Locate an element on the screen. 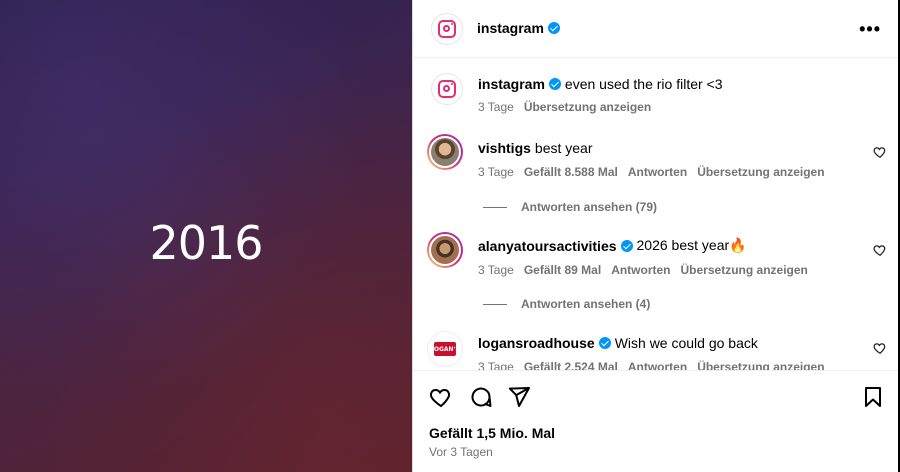 This screenshot has width=900, height=472. caption-line: instagram even used the rio filter <3 is located at coordinates (600, 84).